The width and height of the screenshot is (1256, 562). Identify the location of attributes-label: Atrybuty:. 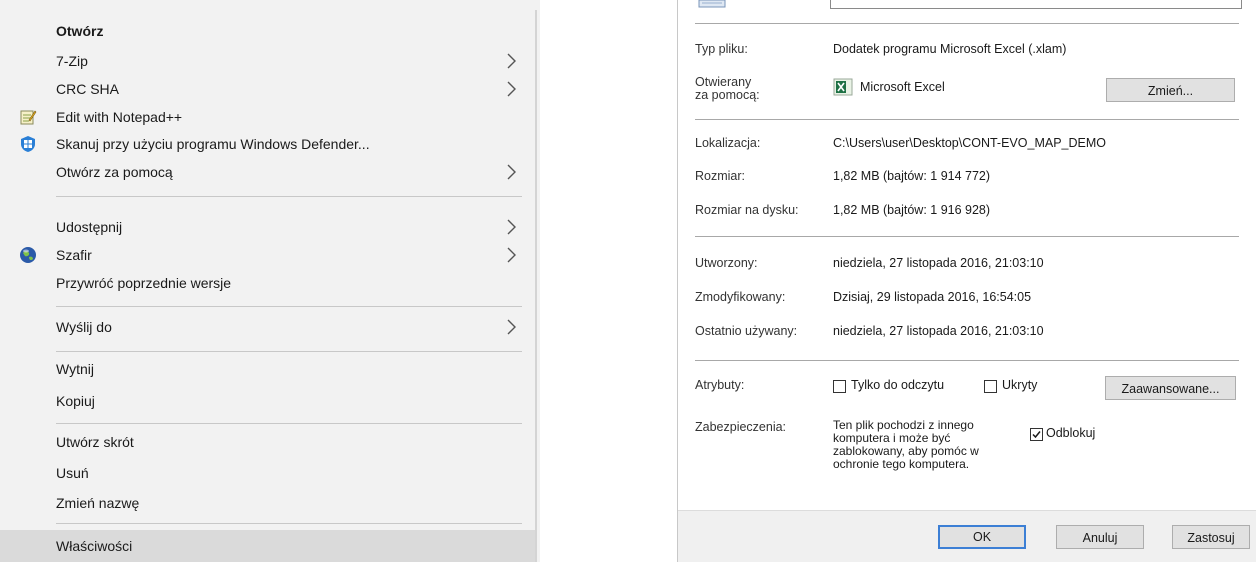
(720, 385).